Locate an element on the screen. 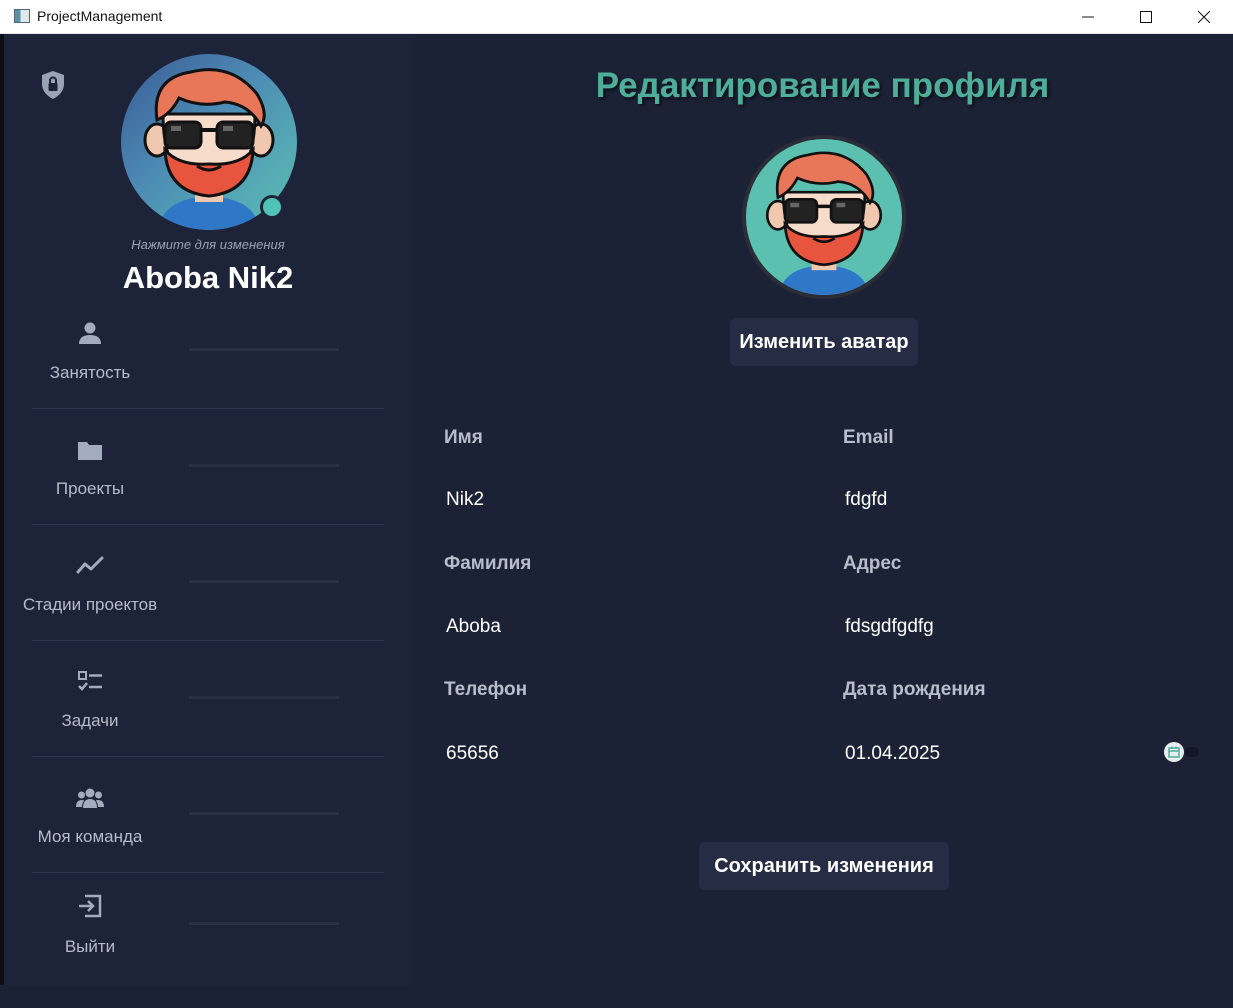  phone-label: Телефон is located at coordinates (486, 689).